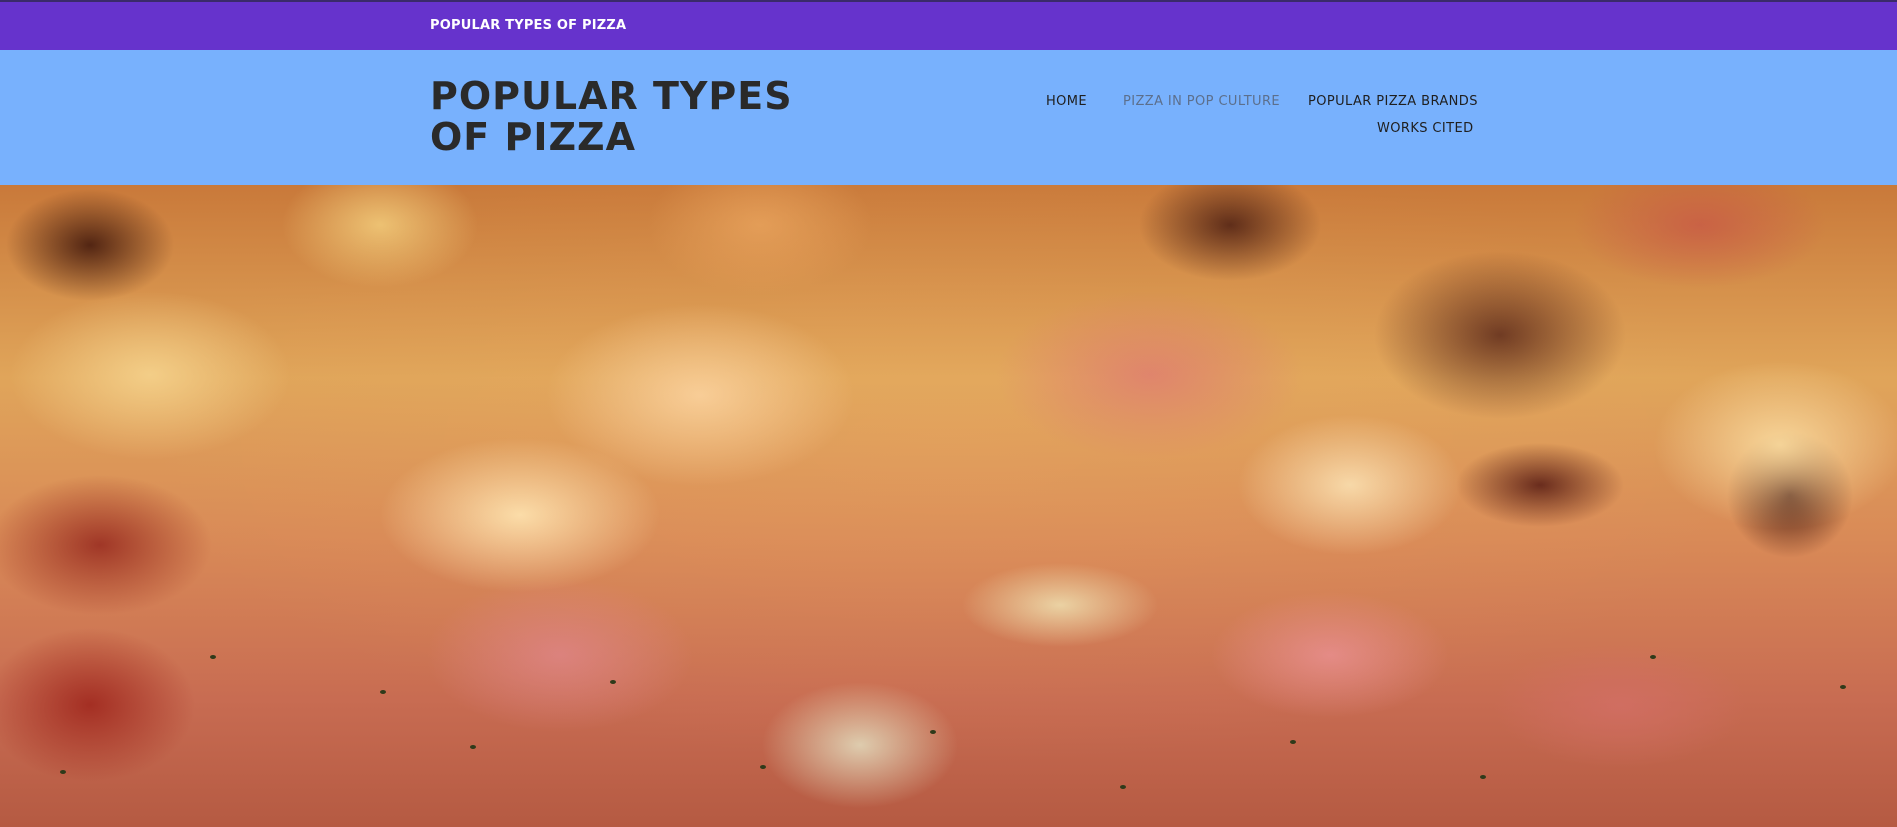  What do you see at coordinates (528, 25) in the screenshot?
I see `top-bar-title: POPULAR TYPES OF PIZZA` at bounding box center [528, 25].